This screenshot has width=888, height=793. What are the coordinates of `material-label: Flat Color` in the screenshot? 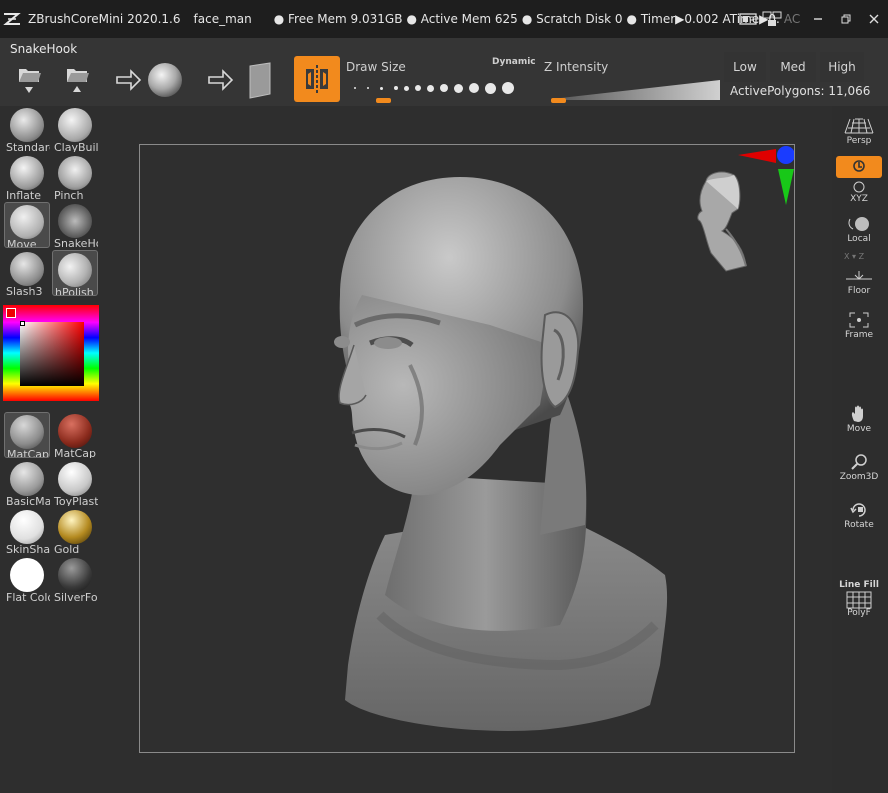 It's located at (28, 596).